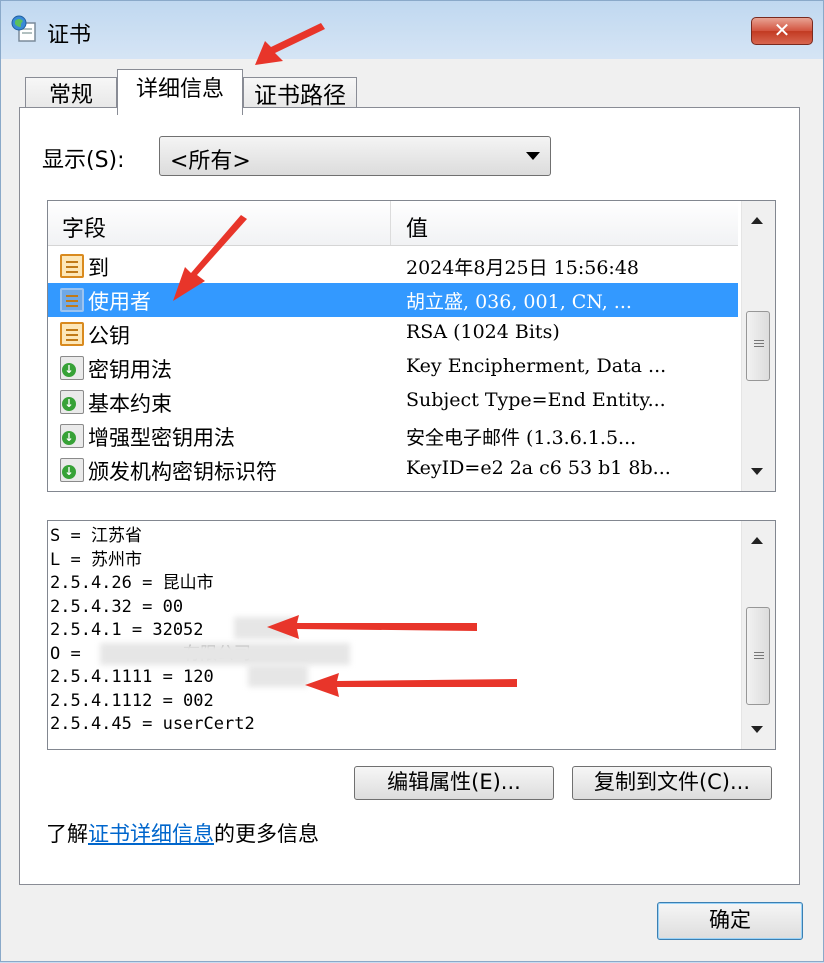  I want to click on field-name: 增强型密钥用法, so click(161, 438).